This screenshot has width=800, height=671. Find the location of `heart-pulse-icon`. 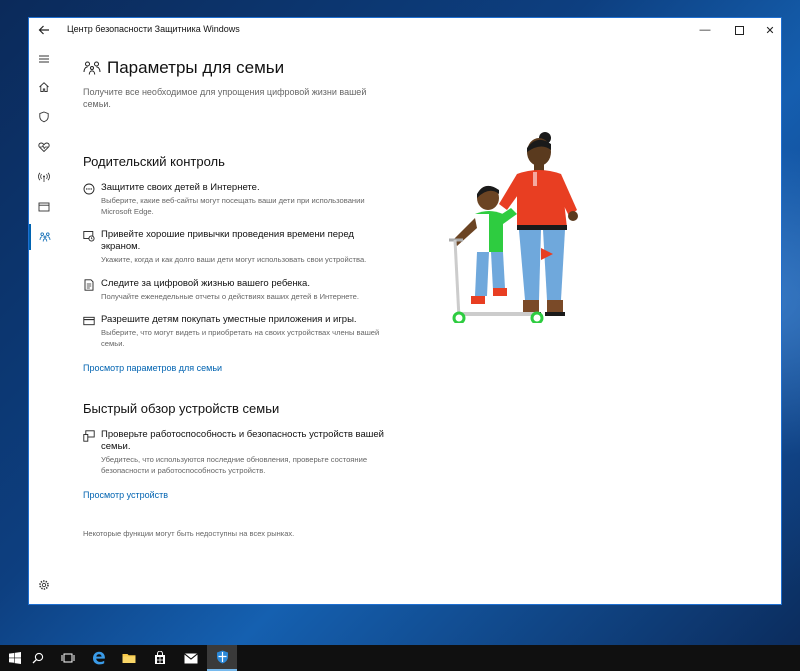

heart-pulse-icon is located at coordinates (44, 147).